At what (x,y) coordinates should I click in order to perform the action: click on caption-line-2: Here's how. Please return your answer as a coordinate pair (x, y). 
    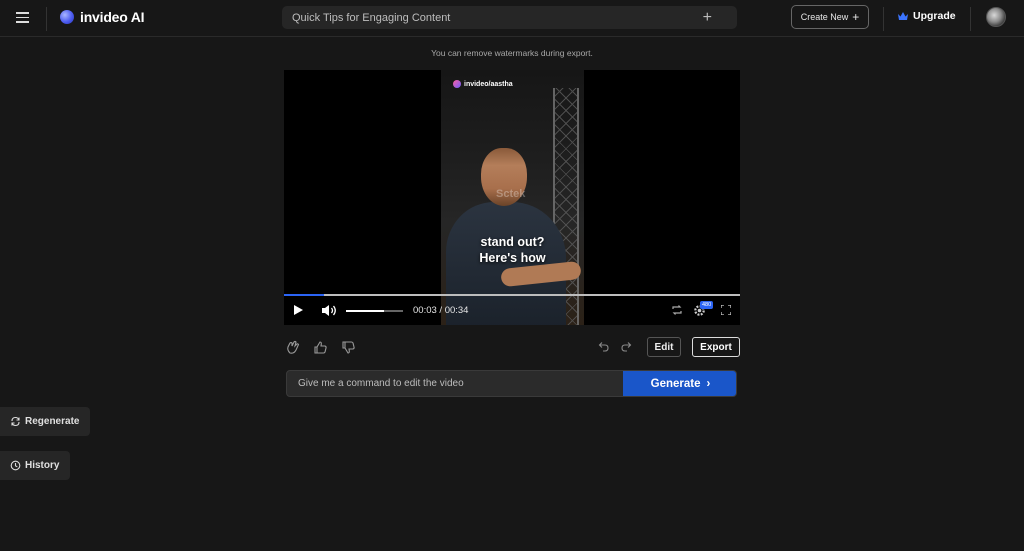
    Looking at the image, I should click on (512, 258).